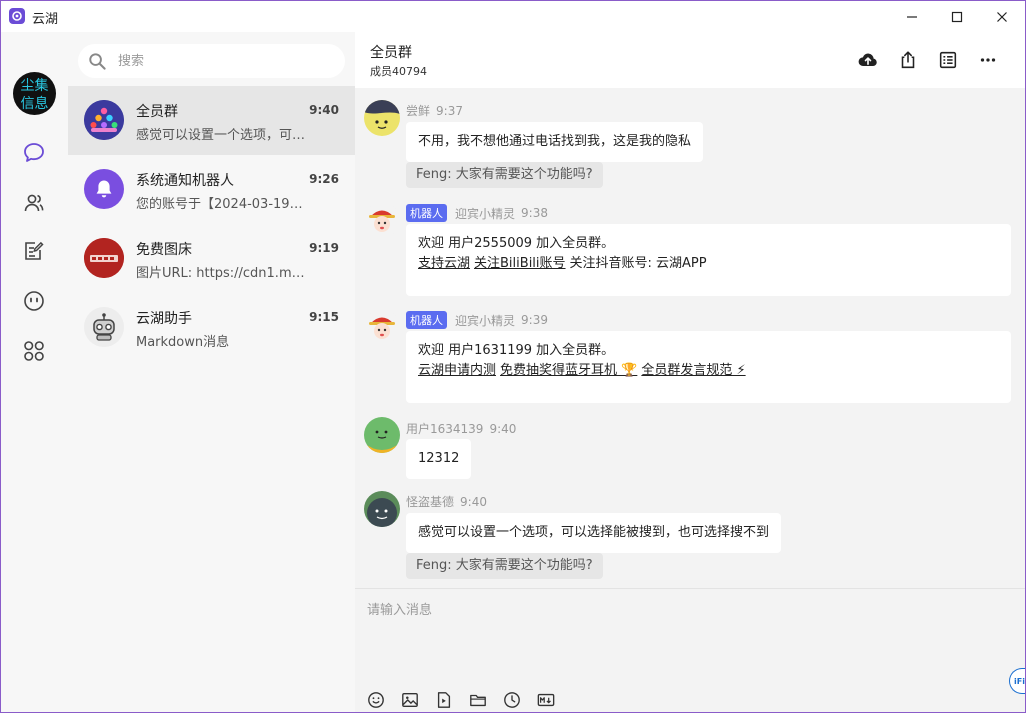 The height and width of the screenshot is (713, 1026). I want to click on conversation-item-system-bot: 系统通知机器人 9:26 您的账号于【2024-03-19 09:26登录, so click(211, 189).